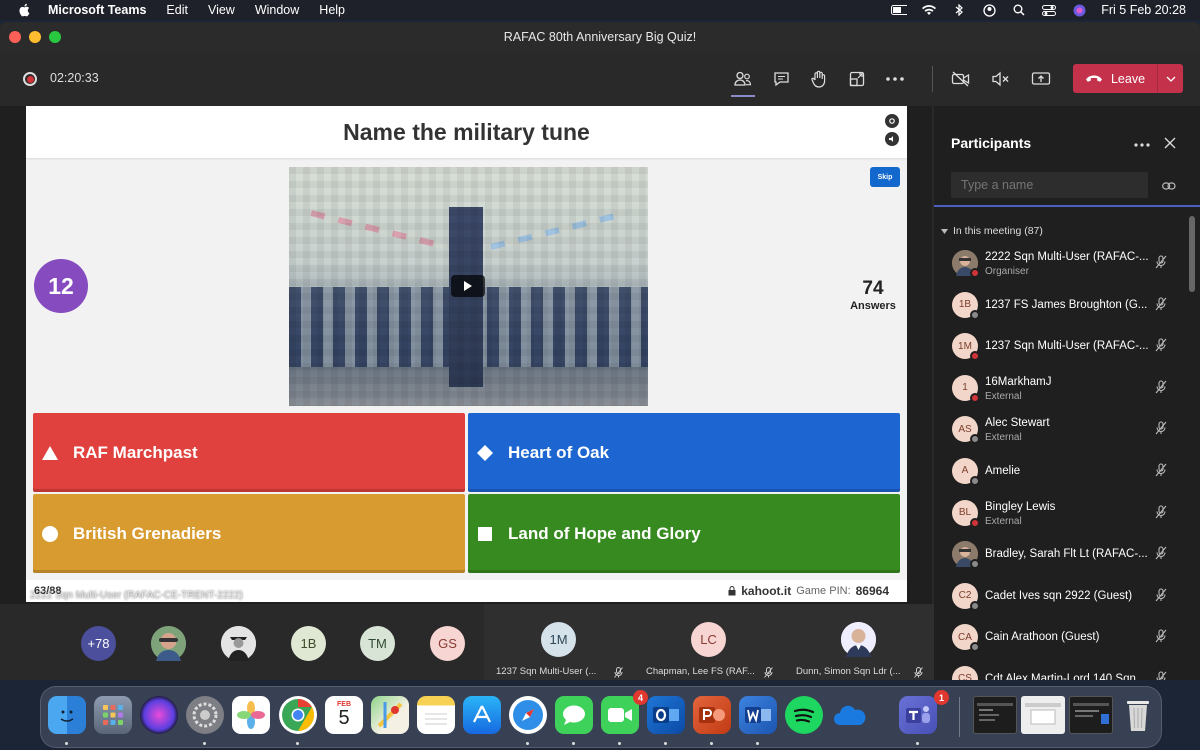  I want to click on leave-options-chevron-icon, so click(1170, 78).